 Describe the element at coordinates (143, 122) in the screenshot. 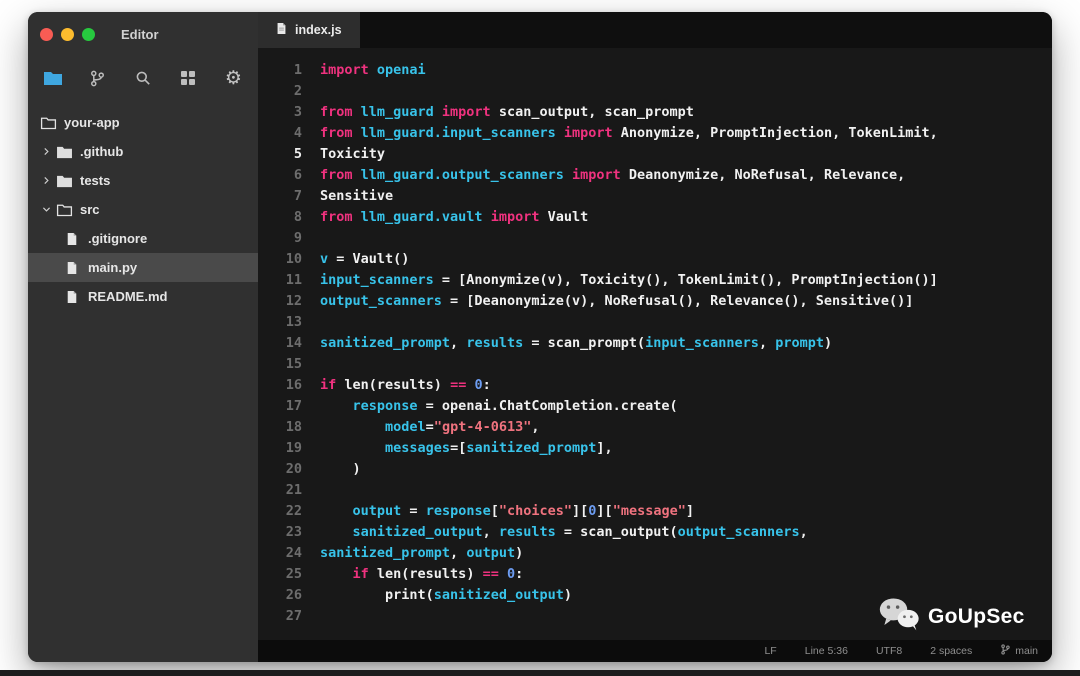

I see `tree-item-your-app: your-app` at that location.